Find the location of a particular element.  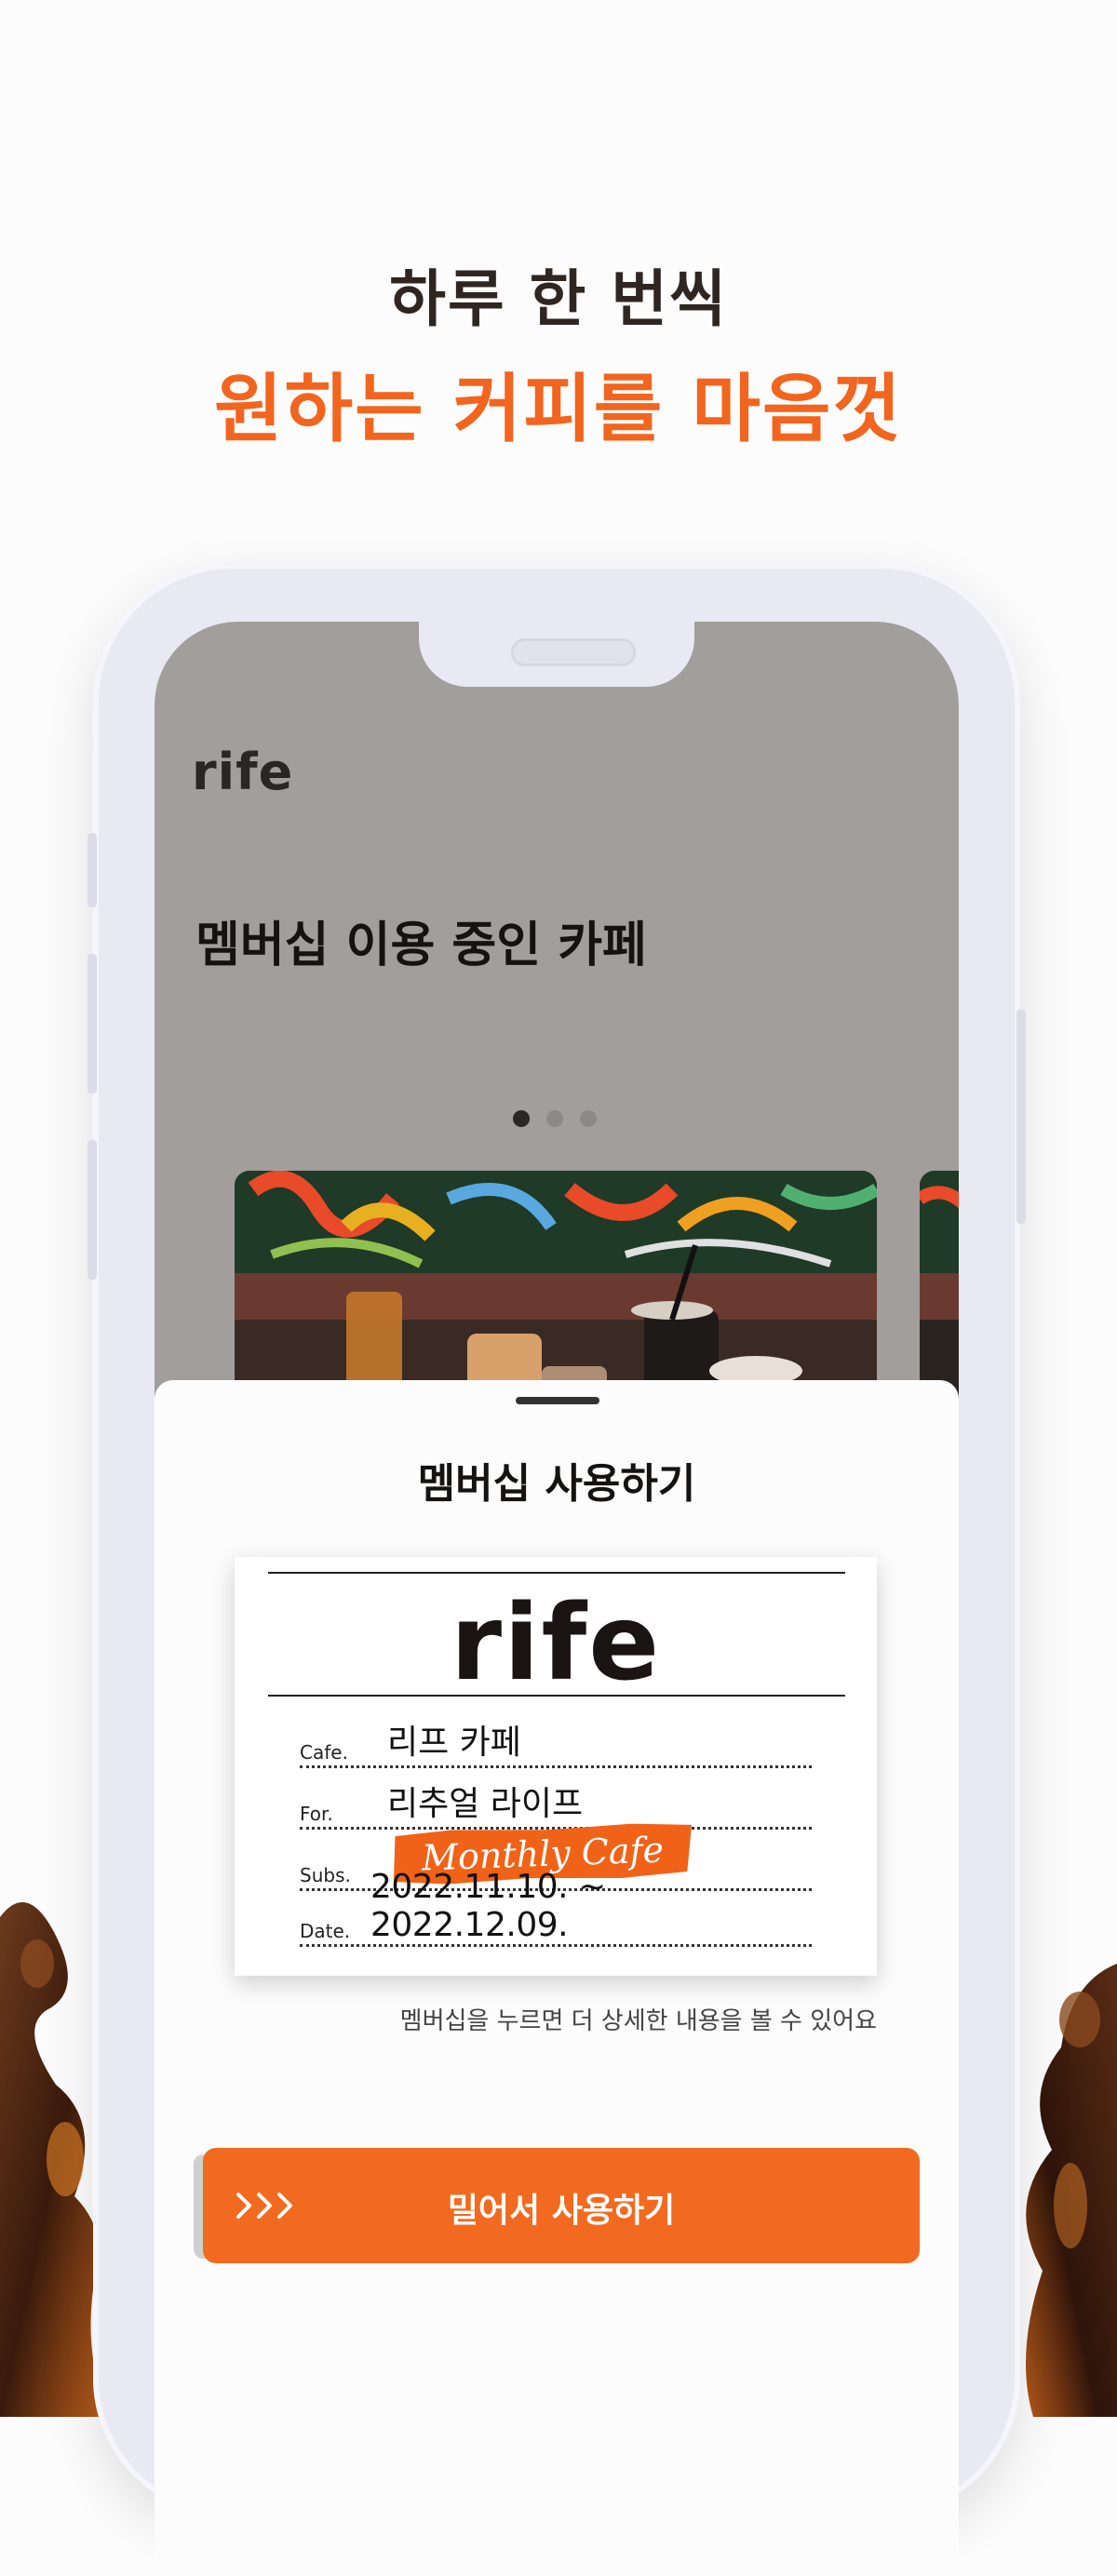

phone-mute-switch is located at coordinates (92, 870).